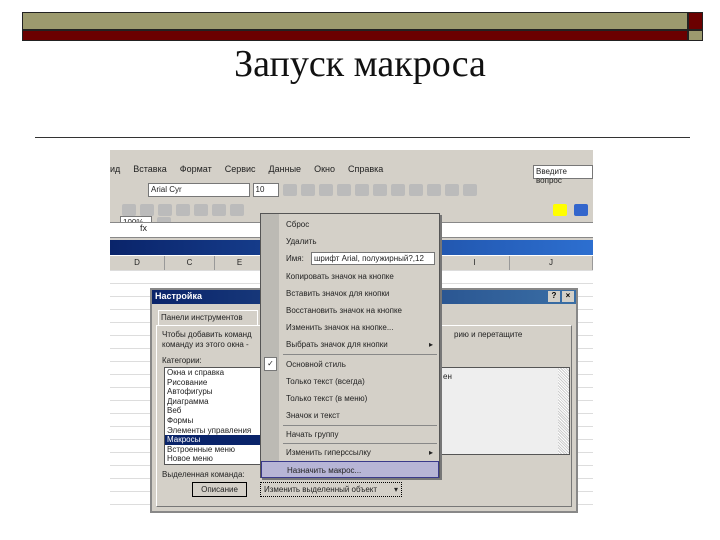  Describe the element at coordinates (488, 334) in the screenshot. I see `instruction-line-1-end: рию и перетащите` at that location.